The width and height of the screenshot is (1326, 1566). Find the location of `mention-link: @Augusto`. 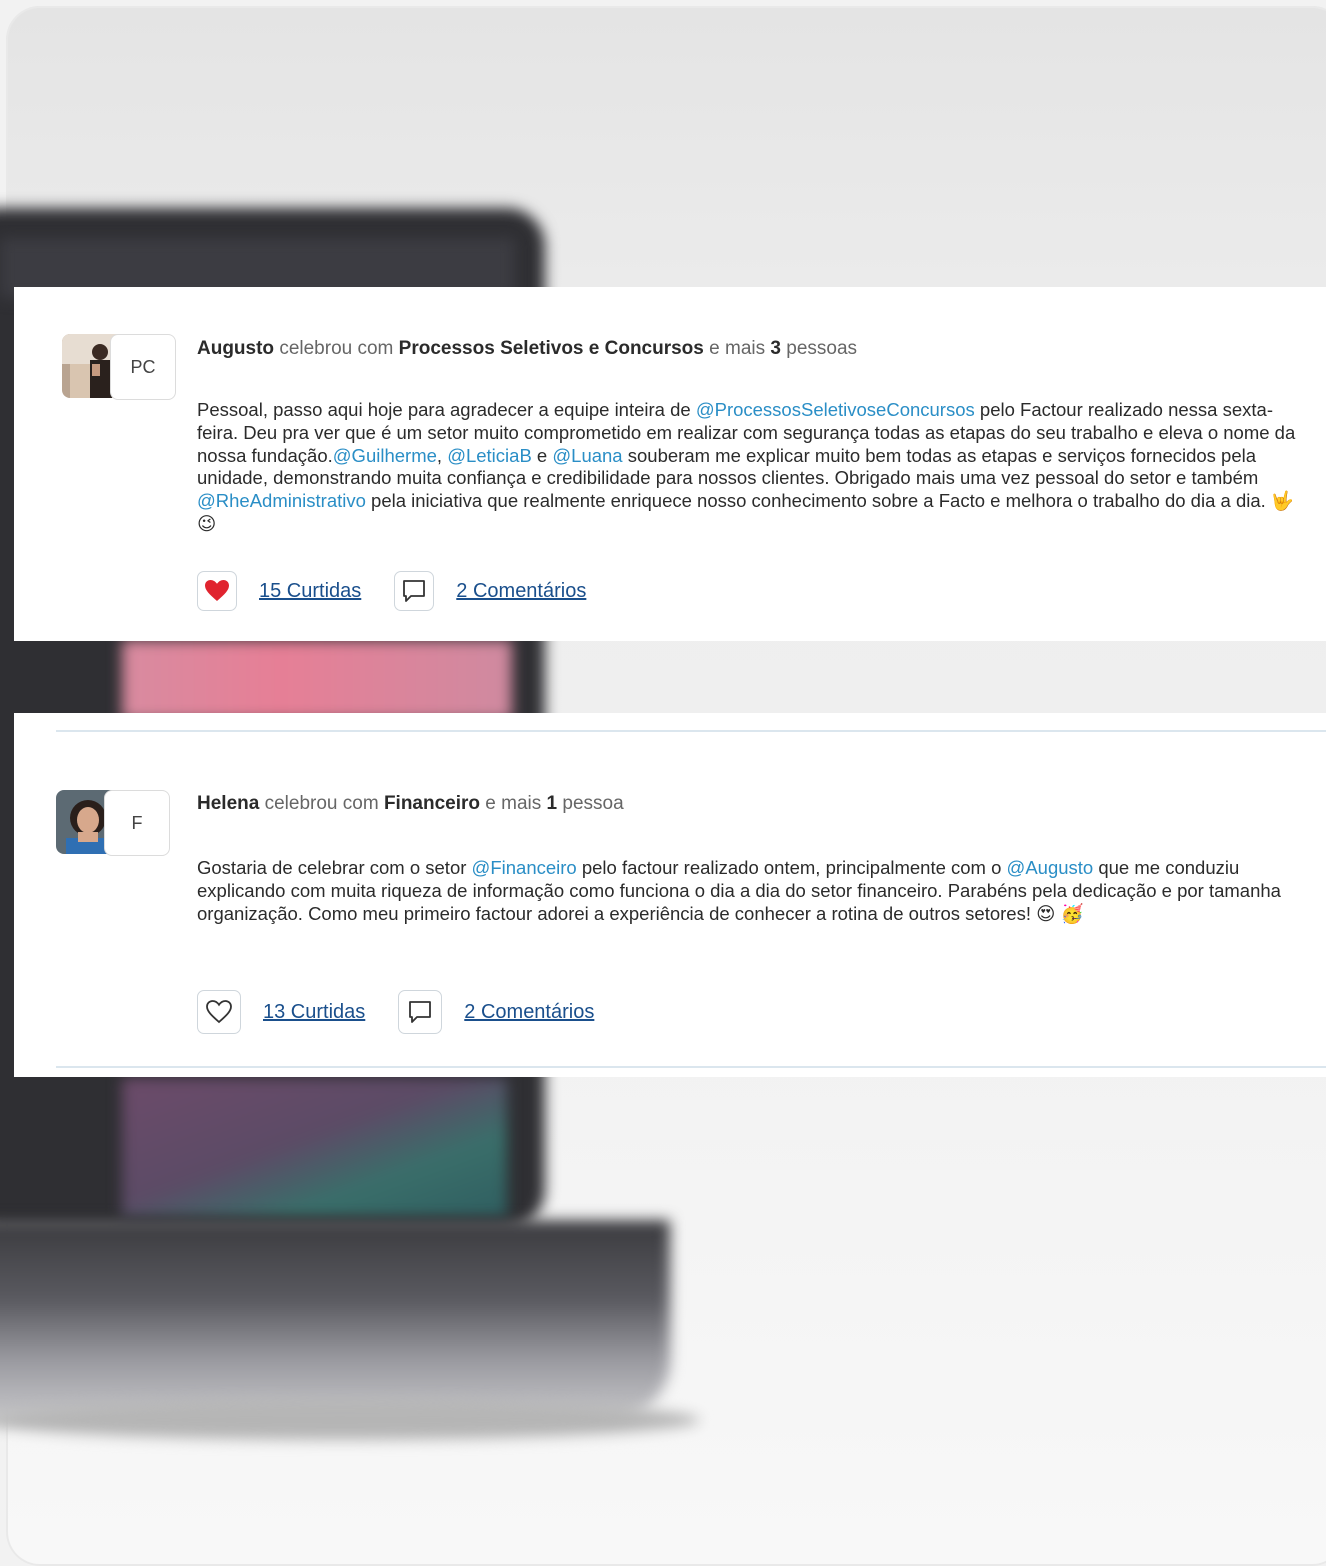

mention-link: @Augusto is located at coordinates (1050, 867).